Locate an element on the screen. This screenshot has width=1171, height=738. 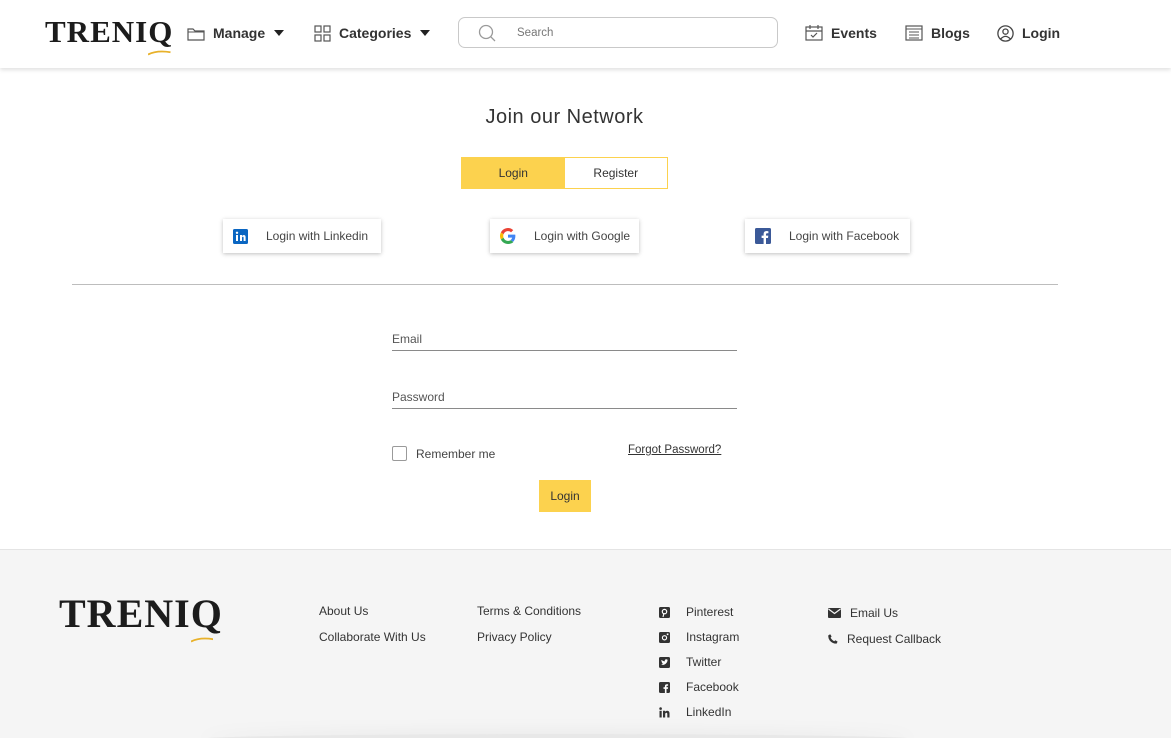
email-us-link: Email Us is located at coordinates (863, 613).